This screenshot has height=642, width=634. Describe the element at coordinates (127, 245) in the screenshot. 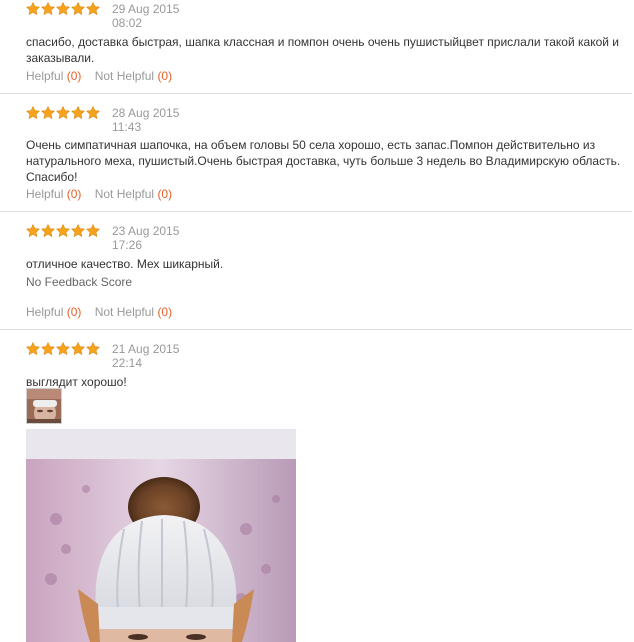

I see `review-time: 17:26` at that location.